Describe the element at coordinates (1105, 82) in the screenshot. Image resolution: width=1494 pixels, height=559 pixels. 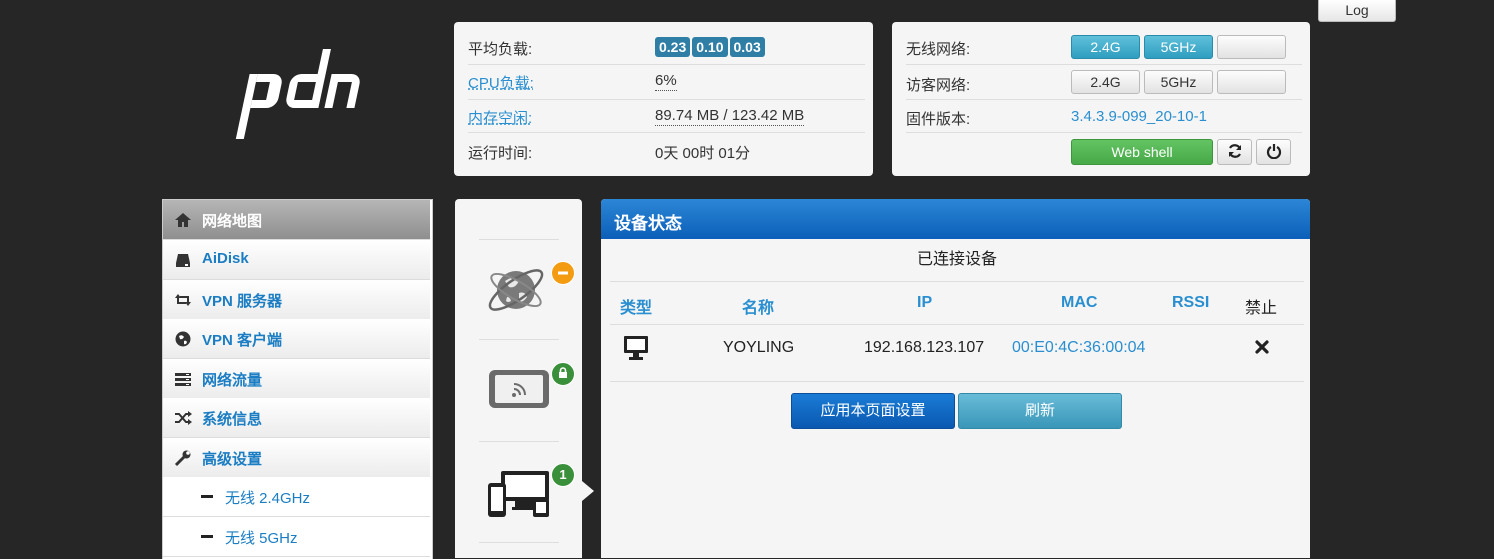
I see `guest-24g-button: 2.4G` at that location.